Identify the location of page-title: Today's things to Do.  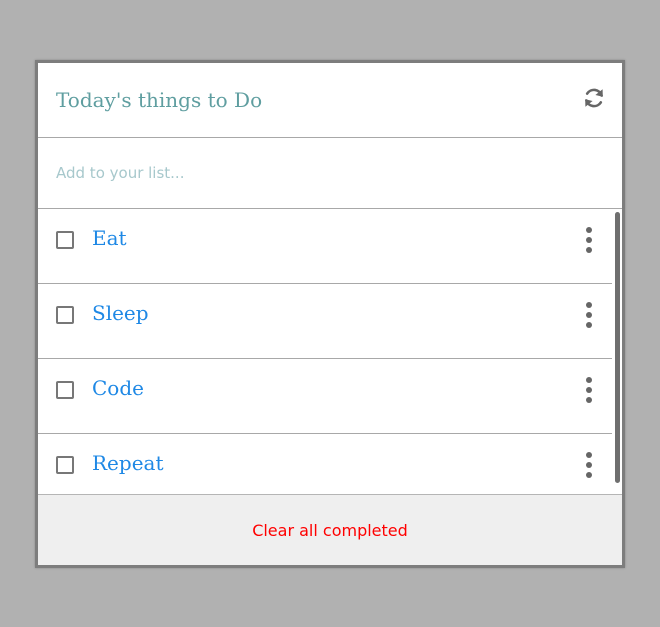
(159, 100).